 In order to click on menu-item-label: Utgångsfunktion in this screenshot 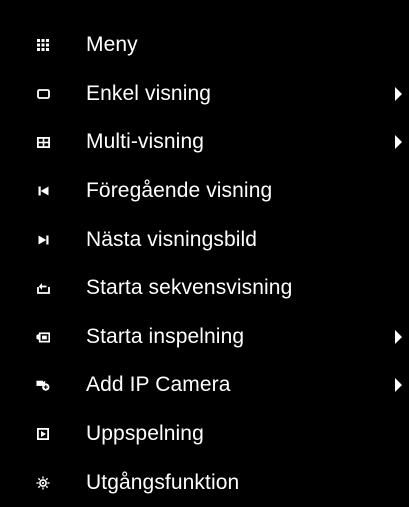, I will do `click(163, 482)`.